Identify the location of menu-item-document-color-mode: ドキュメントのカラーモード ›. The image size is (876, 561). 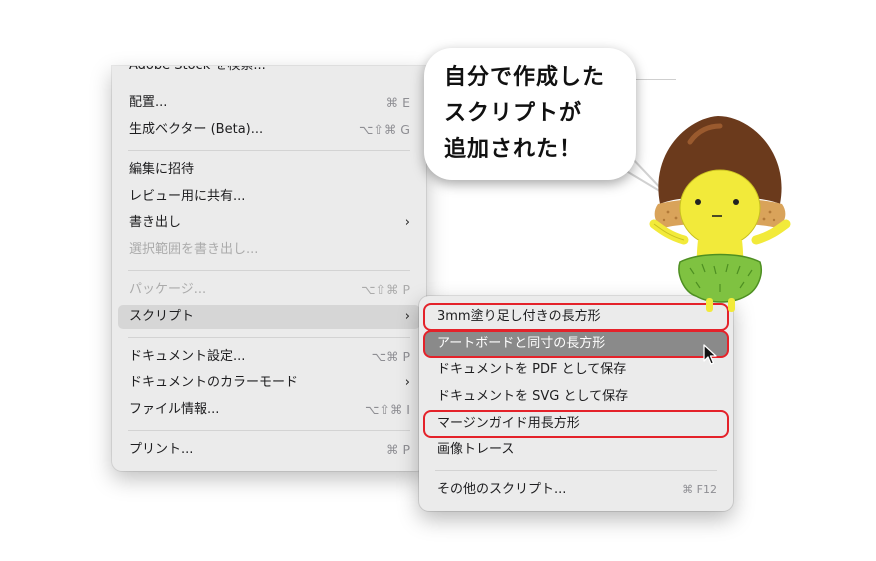
(269, 383).